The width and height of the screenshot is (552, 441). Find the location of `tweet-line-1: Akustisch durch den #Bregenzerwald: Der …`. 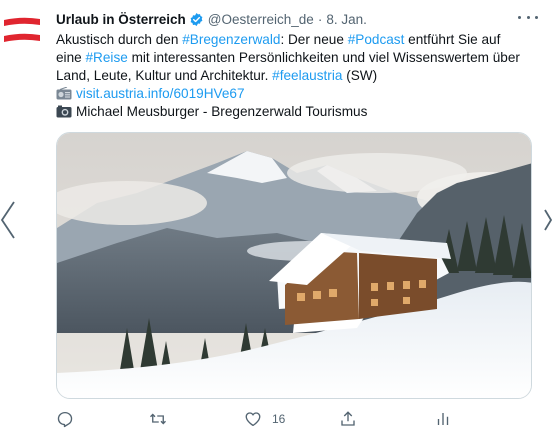

tweet-line-1: Akustisch durch den #Bregenzerwald: Der … is located at coordinates (296, 40).